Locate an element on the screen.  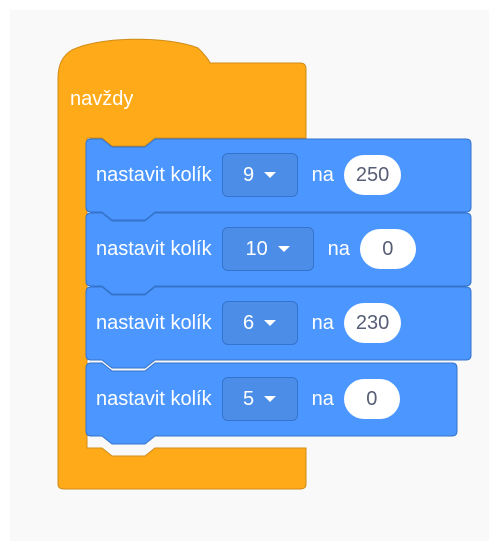
pin-value: 9 is located at coordinates (249, 174).